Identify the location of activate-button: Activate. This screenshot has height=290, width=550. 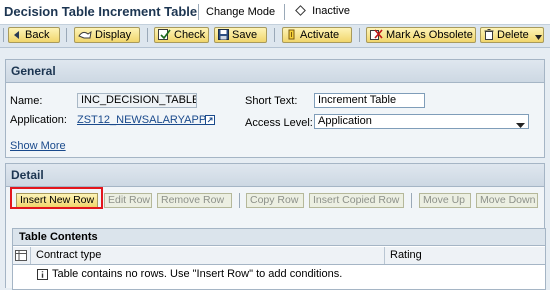
(317, 35).